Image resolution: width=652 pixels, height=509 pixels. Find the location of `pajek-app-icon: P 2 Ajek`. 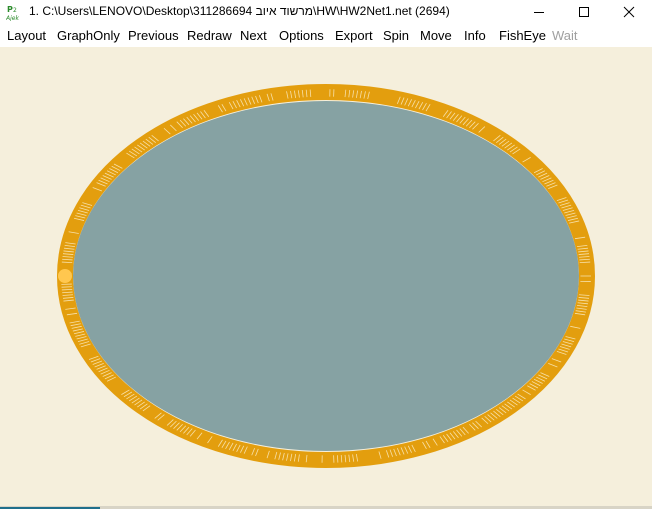

pajek-app-icon: P 2 Ajek is located at coordinates (12, 13).